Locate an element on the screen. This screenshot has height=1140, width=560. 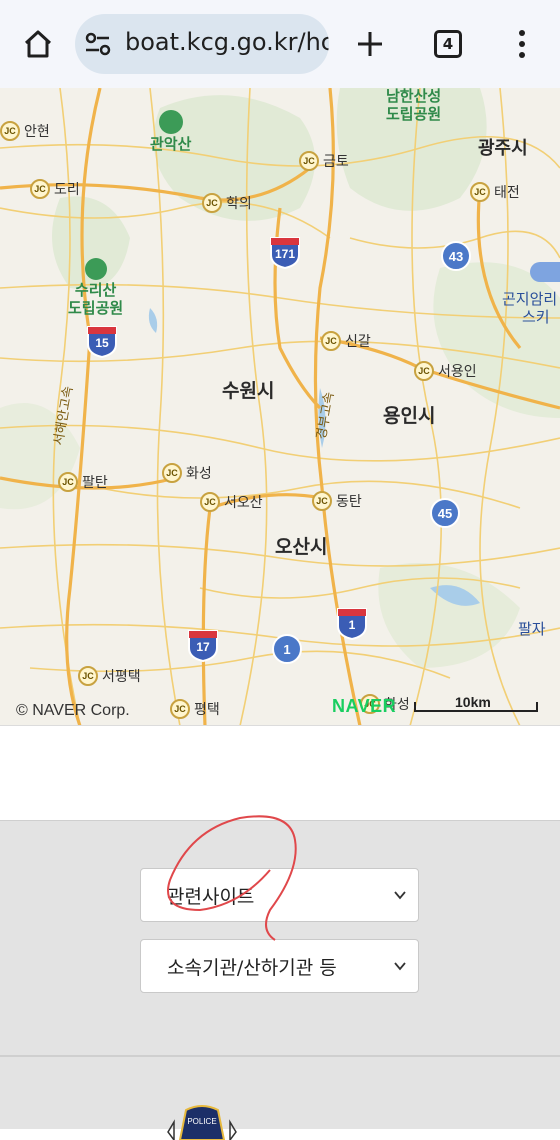
home-icon is located at coordinates (38, 44).